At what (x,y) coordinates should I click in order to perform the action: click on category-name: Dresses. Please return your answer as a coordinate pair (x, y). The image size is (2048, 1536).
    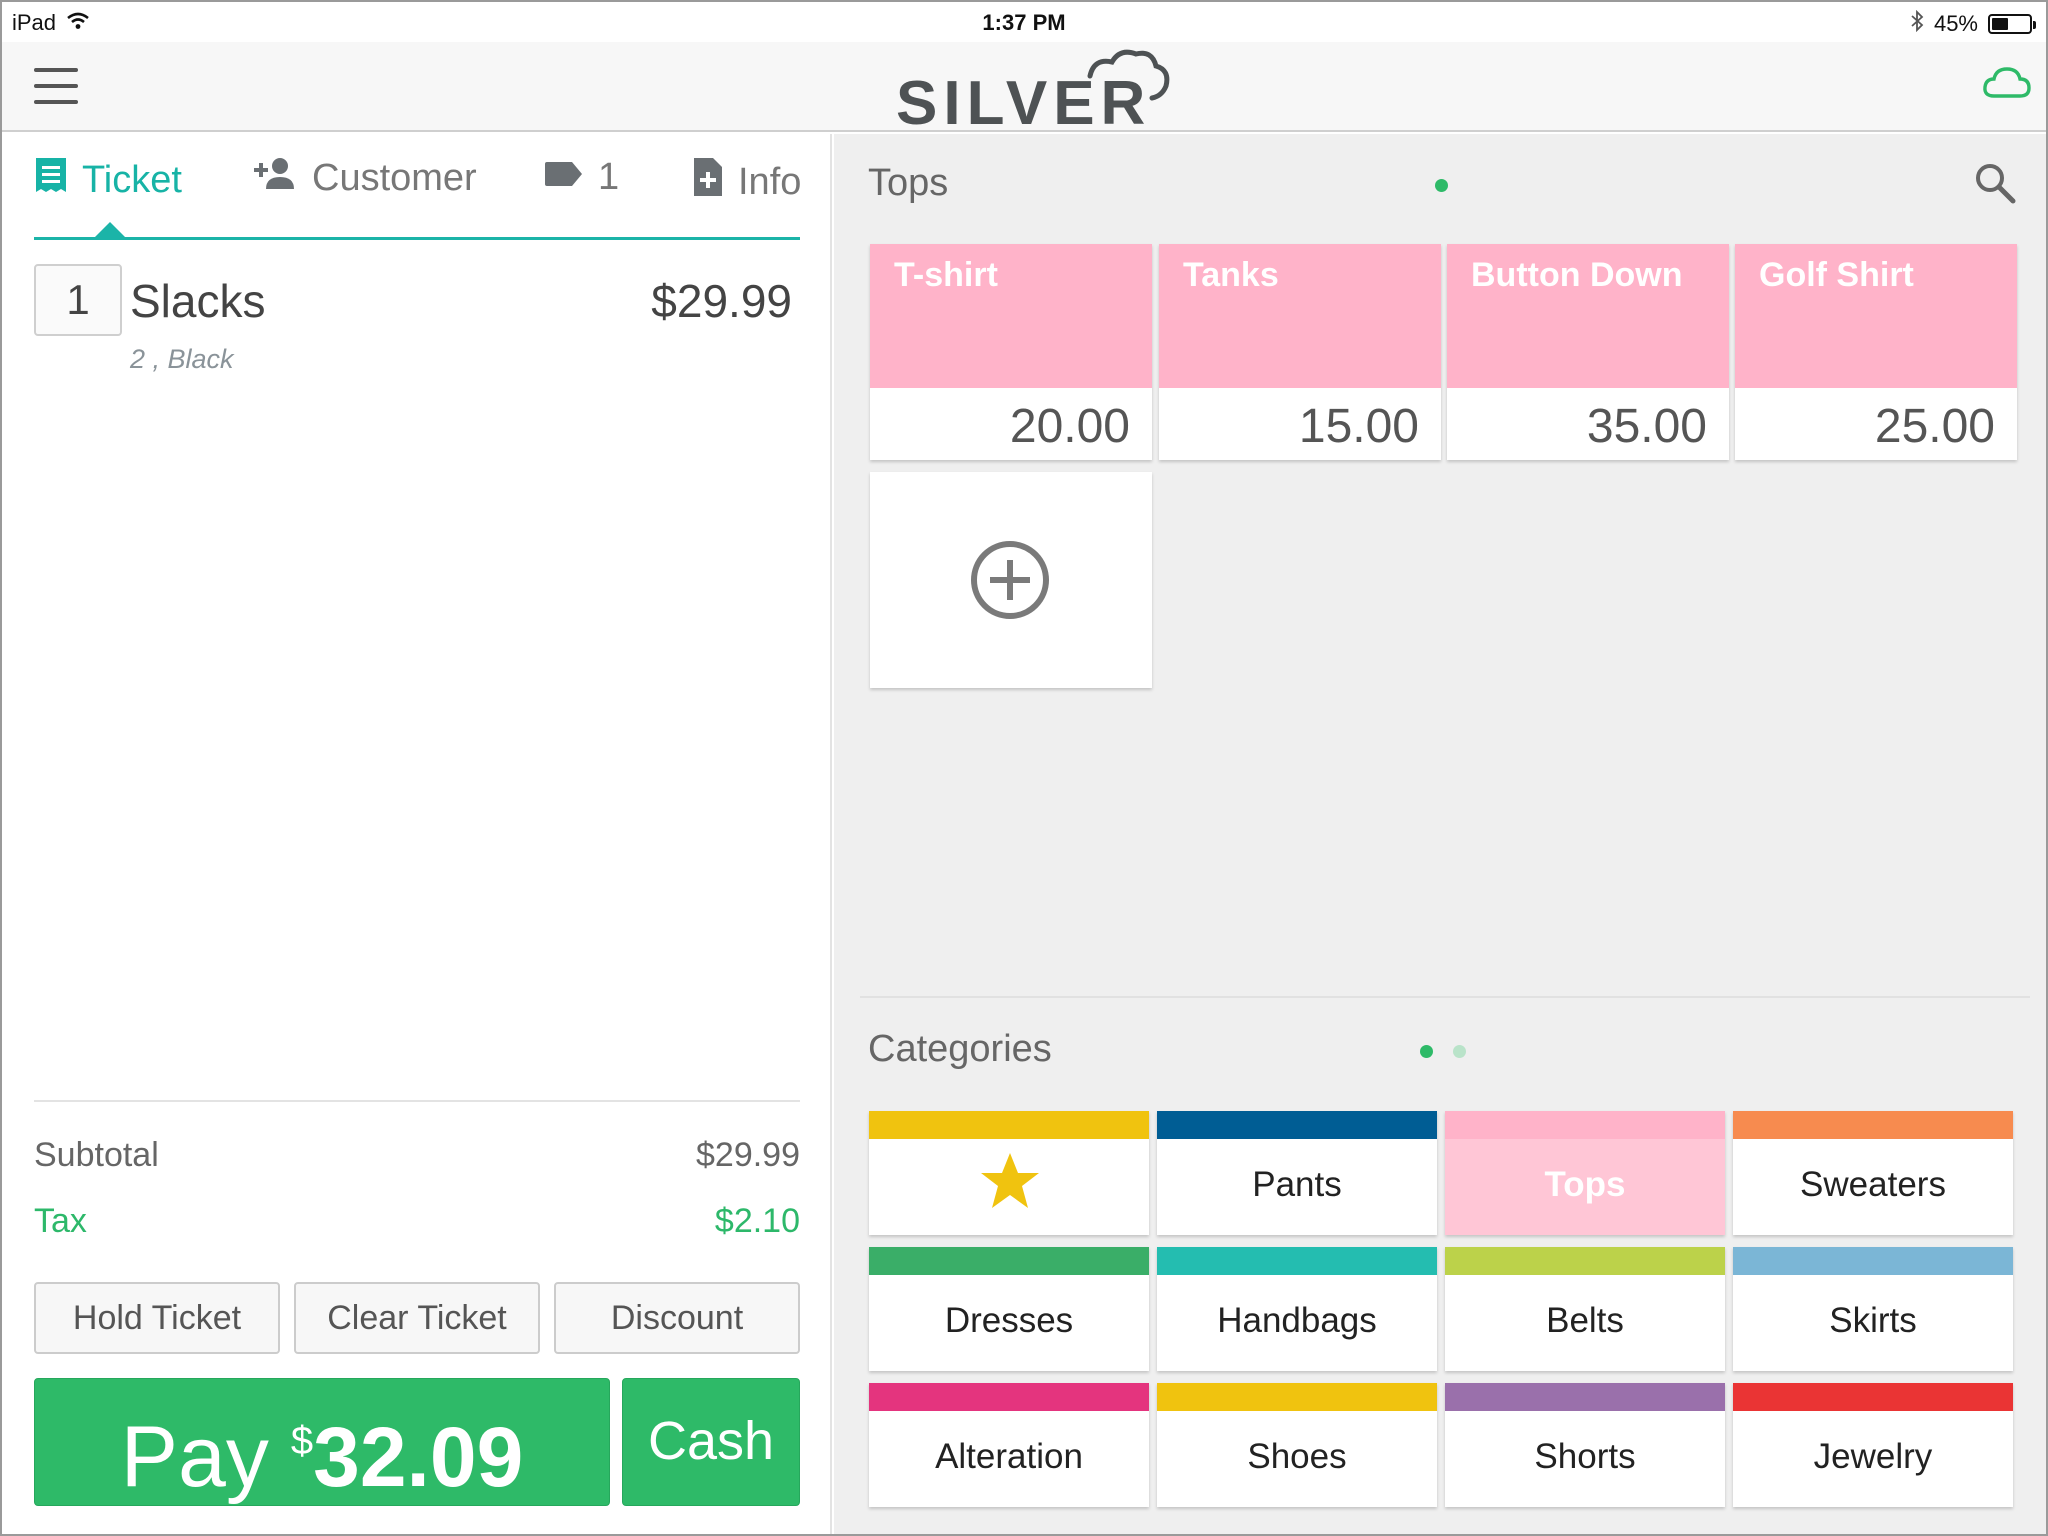
    Looking at the image, I should click on (1009, 1320).